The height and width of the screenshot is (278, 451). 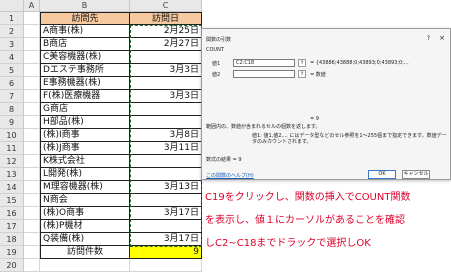 What do you see at coordinates (264, 74) in the screenshot?
I see `arg2-input` at bounding box center [264, 74].